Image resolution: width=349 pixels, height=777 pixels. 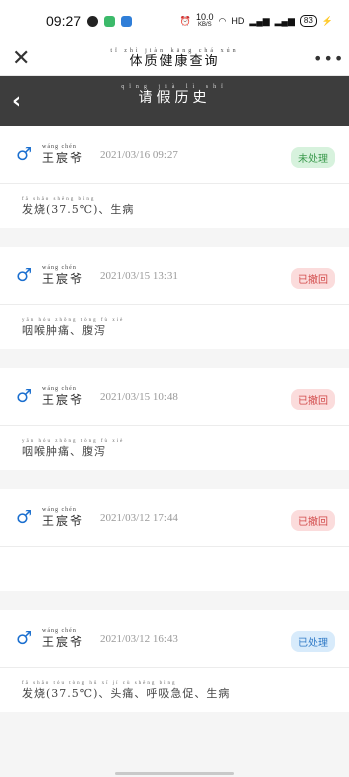 What do you see at coordinates (127, 21) in the screenshot?
I see `chat-app-icon` at bounding box center [127, 21].